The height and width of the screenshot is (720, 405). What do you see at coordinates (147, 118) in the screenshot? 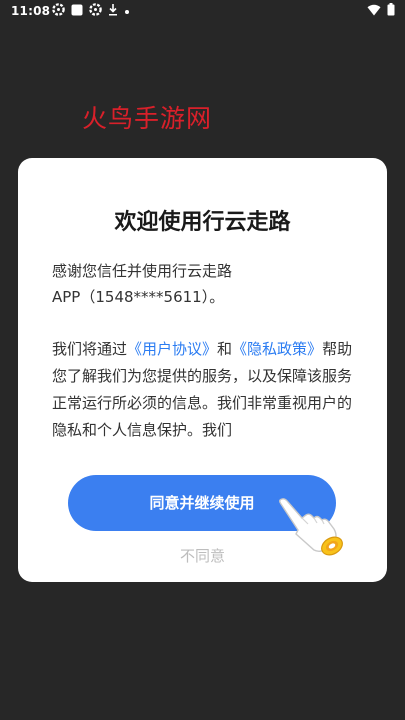
I see `watermark-text: 火鸟手游网` at bounding box center [147, 118].